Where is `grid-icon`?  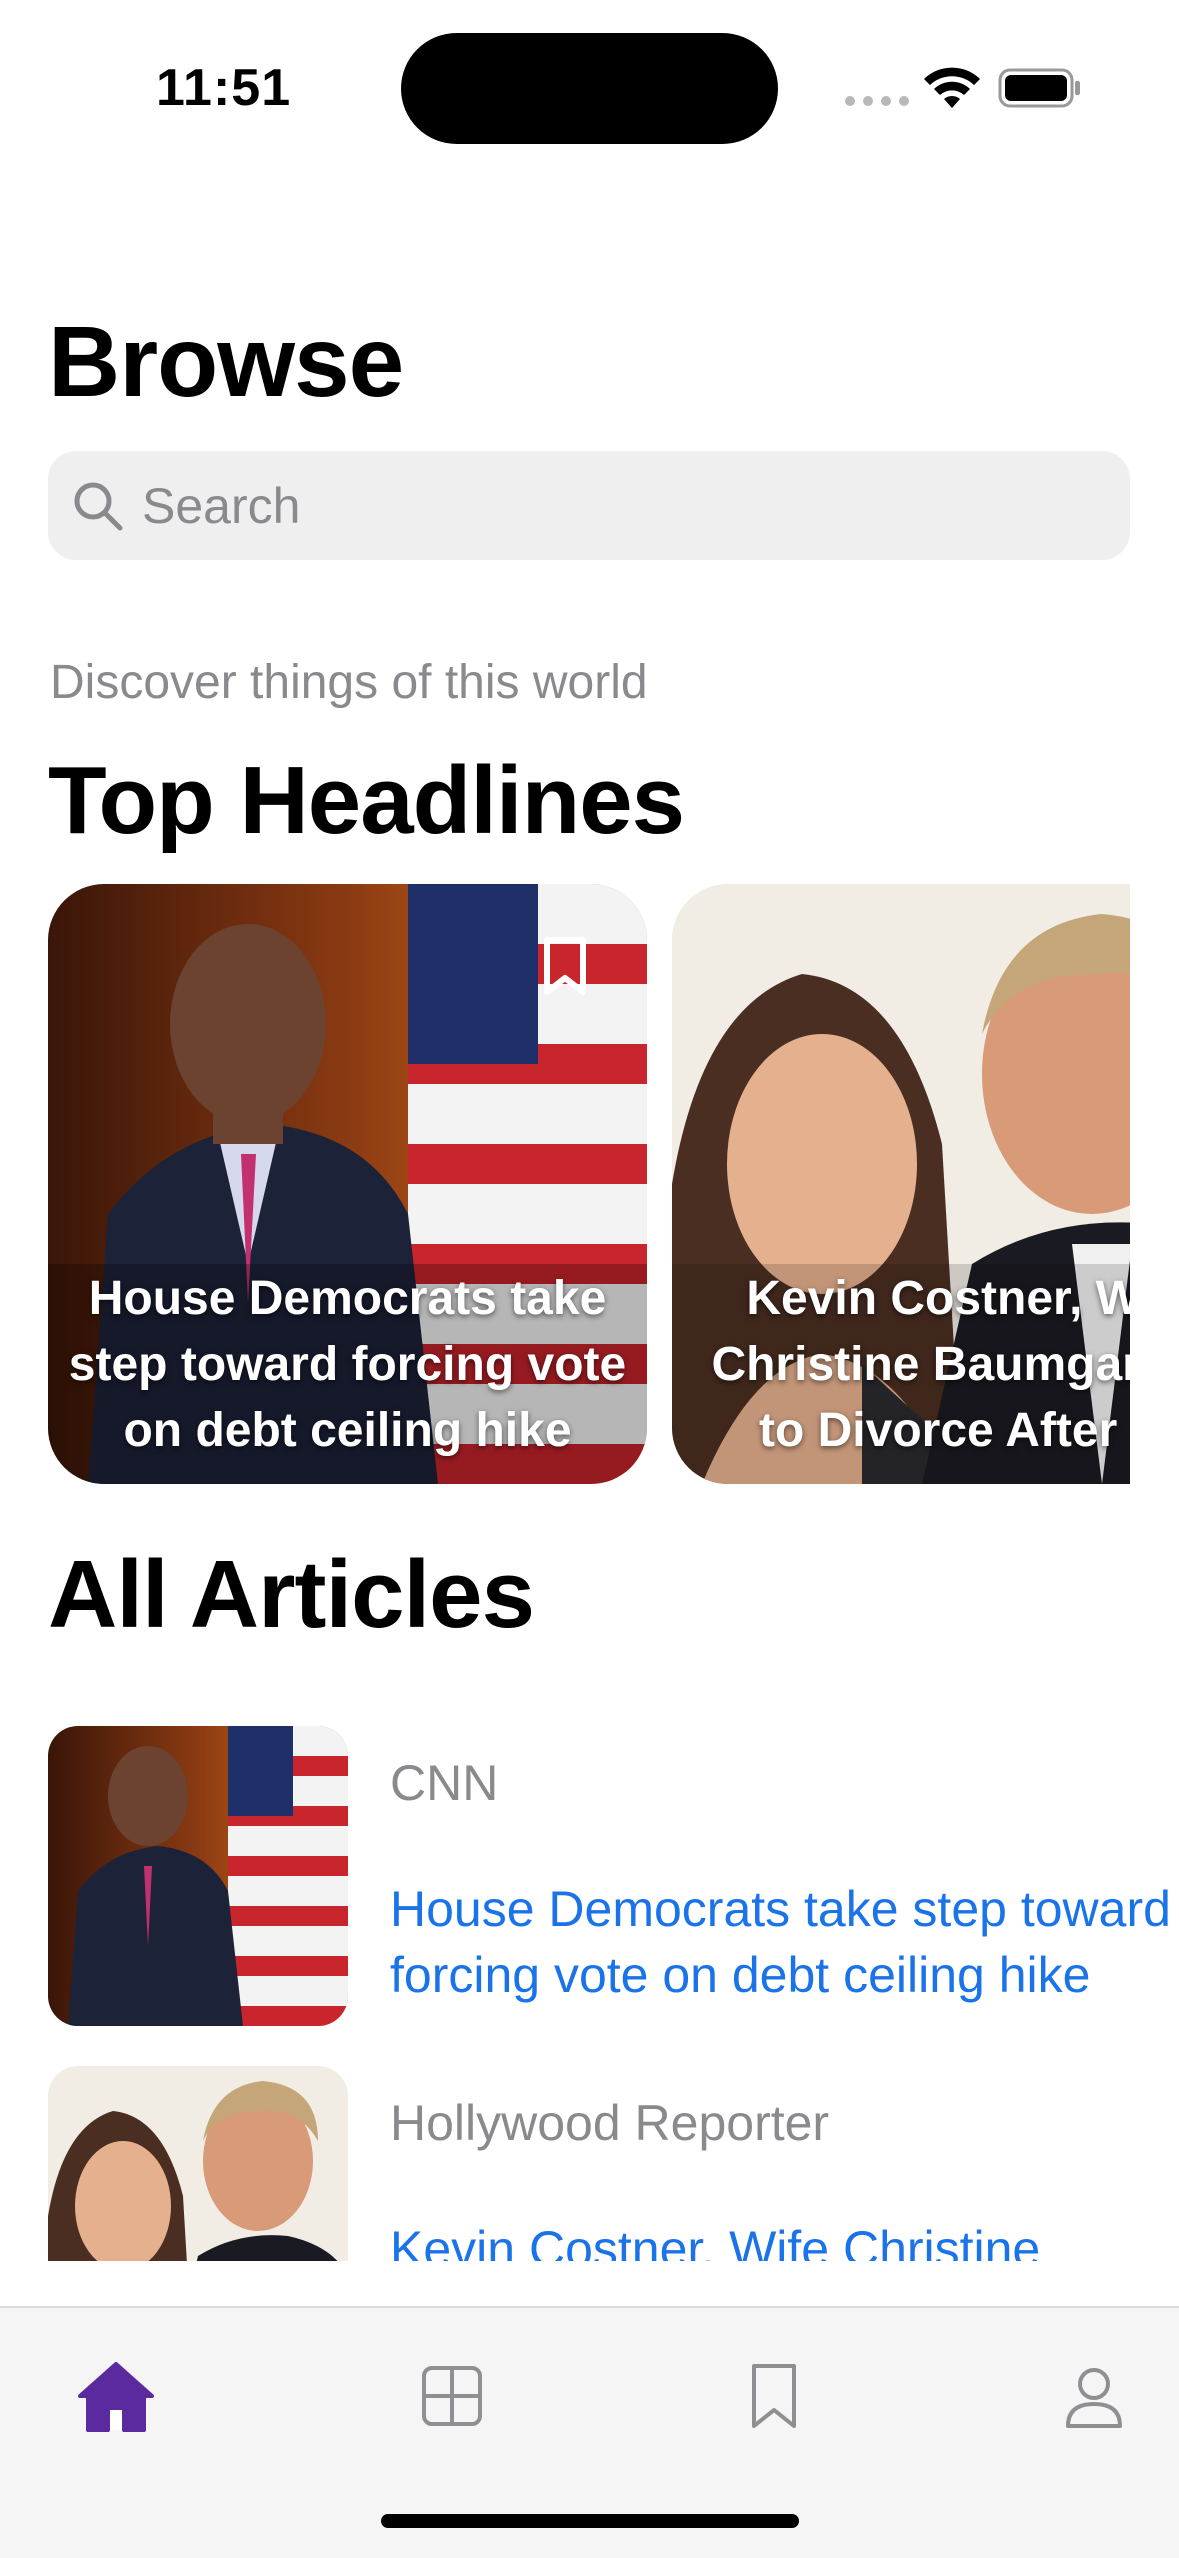
grid-icon is located at coordinates (452, 2396).